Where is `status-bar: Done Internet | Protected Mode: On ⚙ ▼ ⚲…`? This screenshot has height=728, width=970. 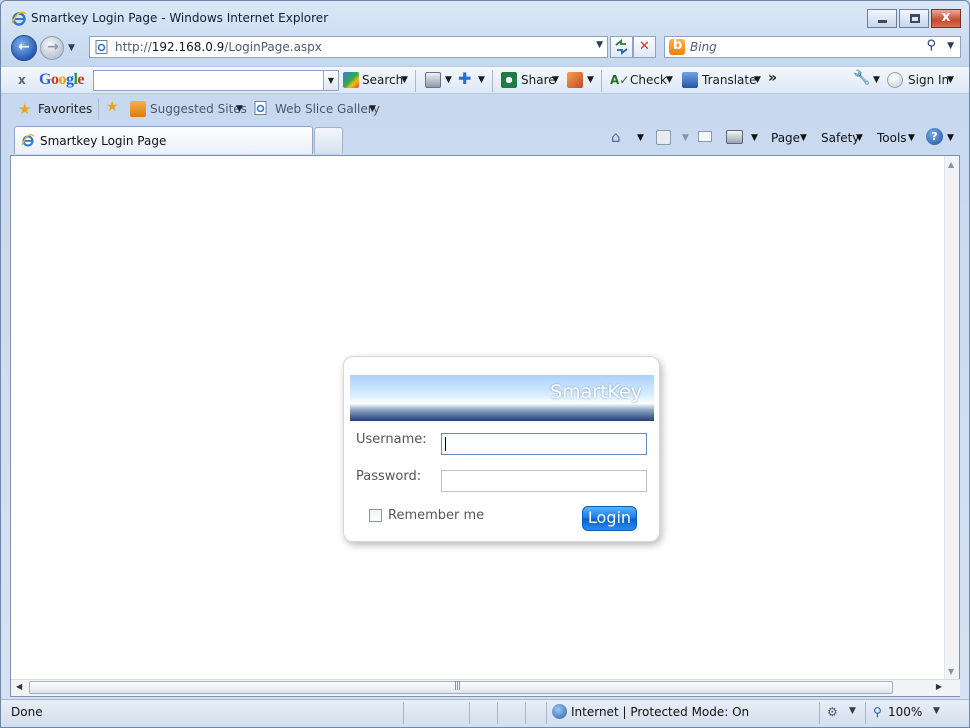
status-bar: Done Internet | Protected Mode: On ⚙ ▼ ⚲… is located at coordinates (485, 713).